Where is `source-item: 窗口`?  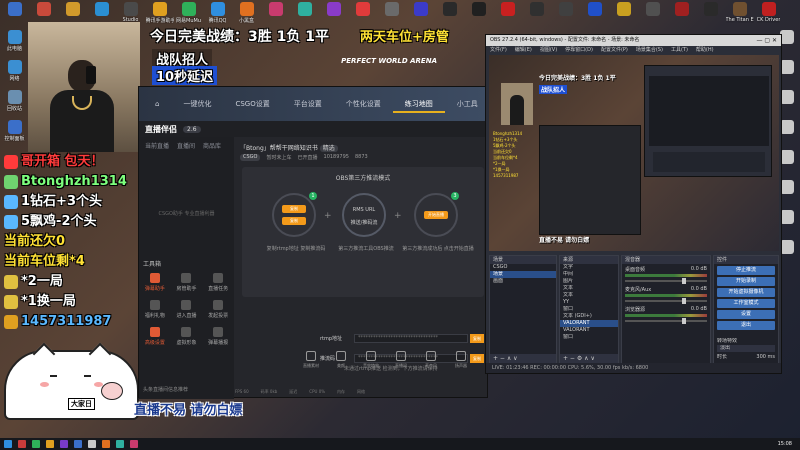 source-item: 窗口 is located at coordinates (589, 309).